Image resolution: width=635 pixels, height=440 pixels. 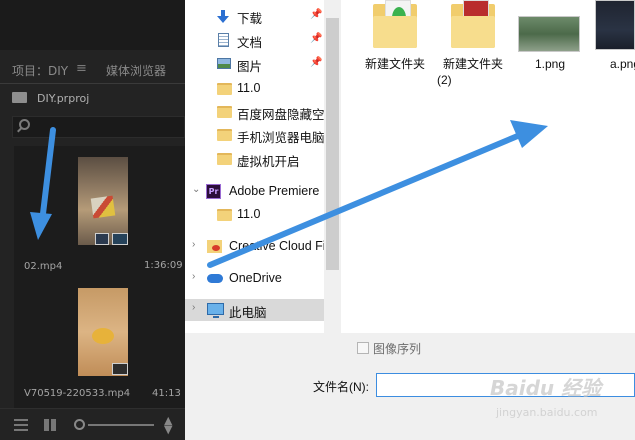 What do you see at coordinates (79, 424) in the screenshot?
I see `zoom-icon` at bounding box center [79, 424].